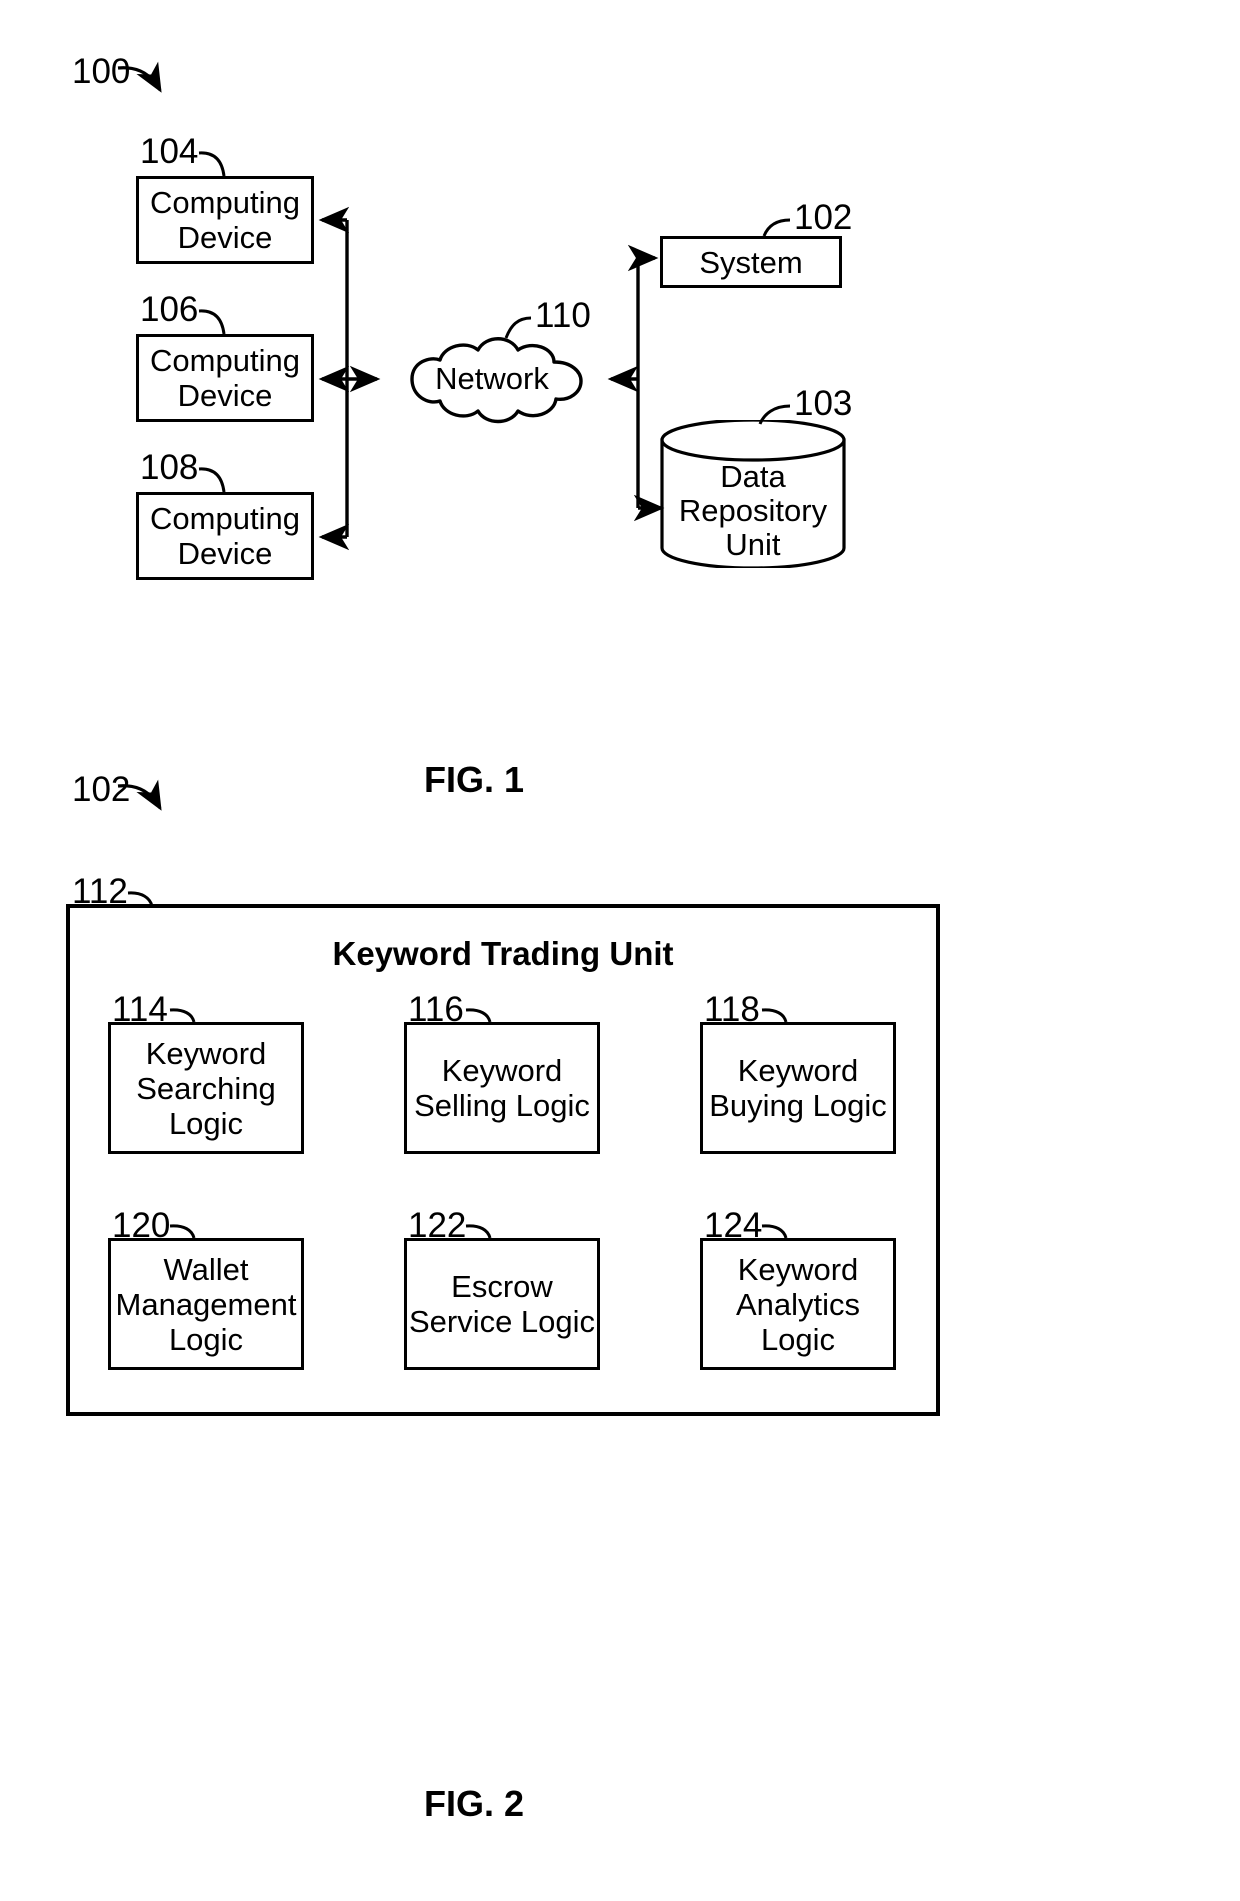 The height and width of the screenshot is (1901, 1240). I want to click on keyword-searching-logic-box: Keyword Searching Logic, so click(206, 1088).